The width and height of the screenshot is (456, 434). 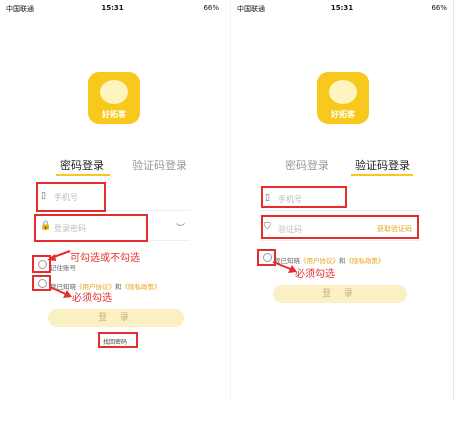 I want to click on annotation-box-code, so click(x=340, y=227).